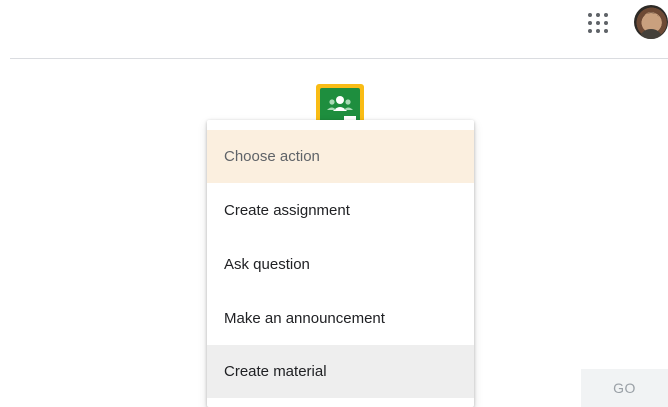 The image size is (668, 407). What do you see at coordinates (340, 210) in the screenshot?
I see `menu-item-create-assignment: Create assignment` at bounding box center [340, 210].